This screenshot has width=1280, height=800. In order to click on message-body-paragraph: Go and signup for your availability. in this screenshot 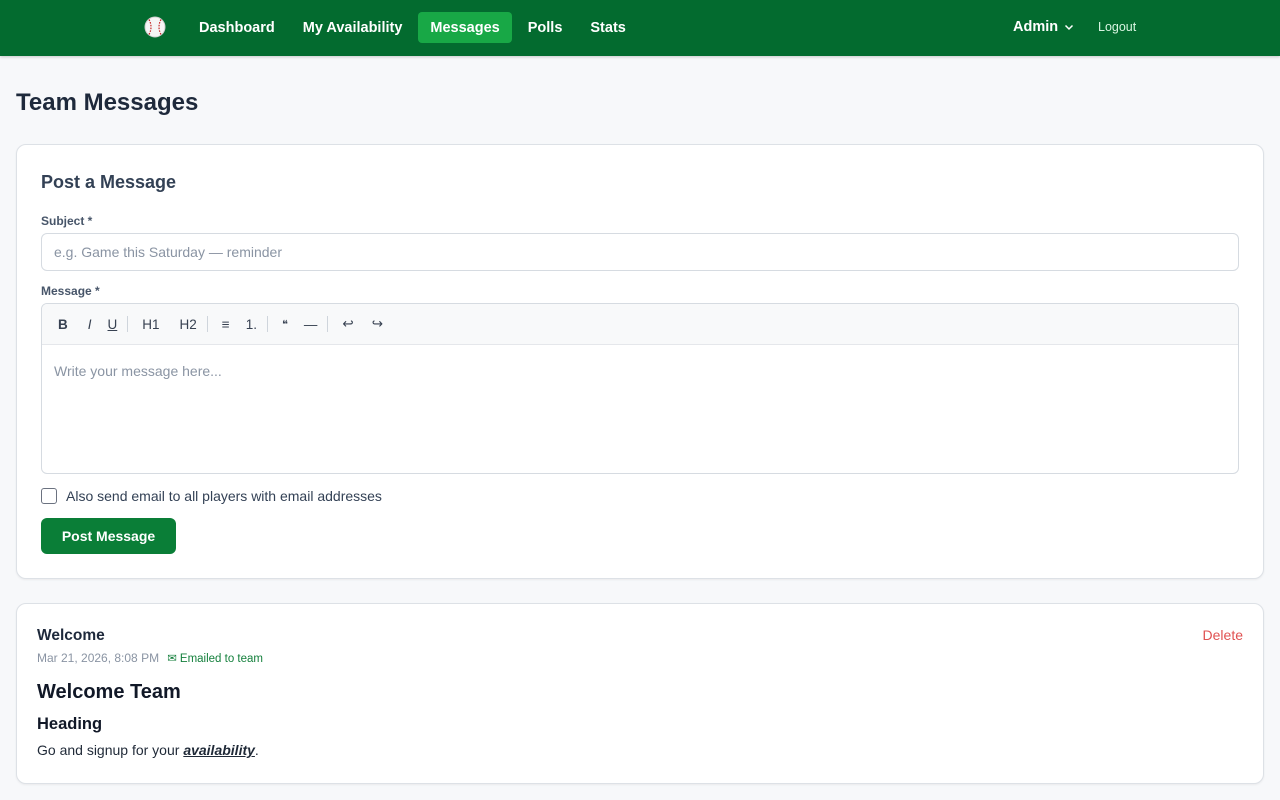, I will do `click(148, 750)`.